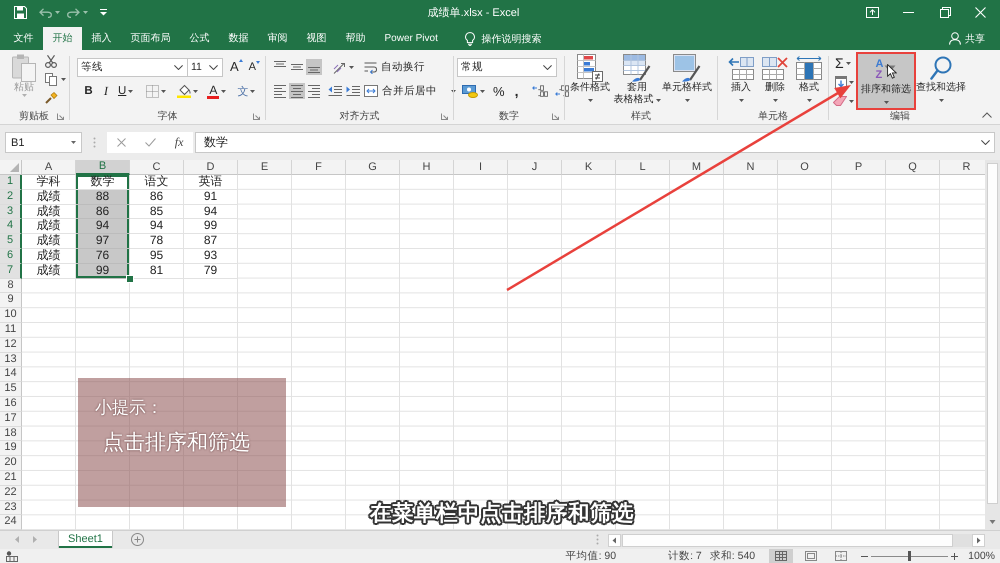 The height and width of the screenshot is (563, 1000). I want to click on column-header: I, so click(481, 167).